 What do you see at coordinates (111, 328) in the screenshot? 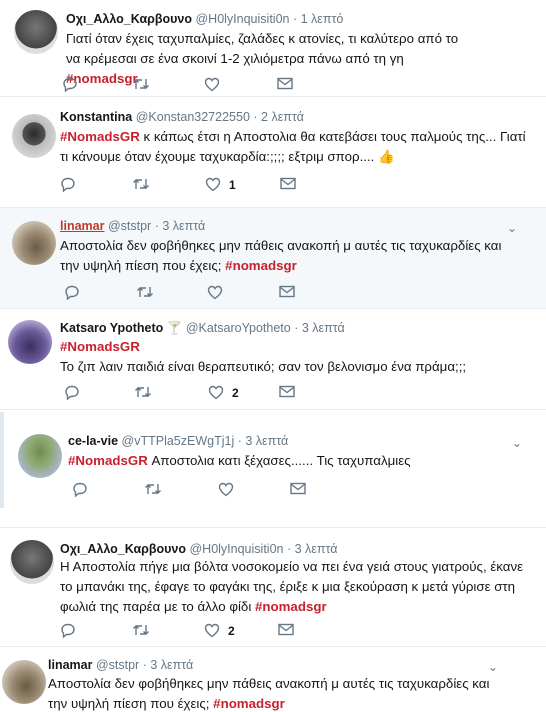
I see `author-name: Katsaro Ypotheto` at bounding box center [111, 328].